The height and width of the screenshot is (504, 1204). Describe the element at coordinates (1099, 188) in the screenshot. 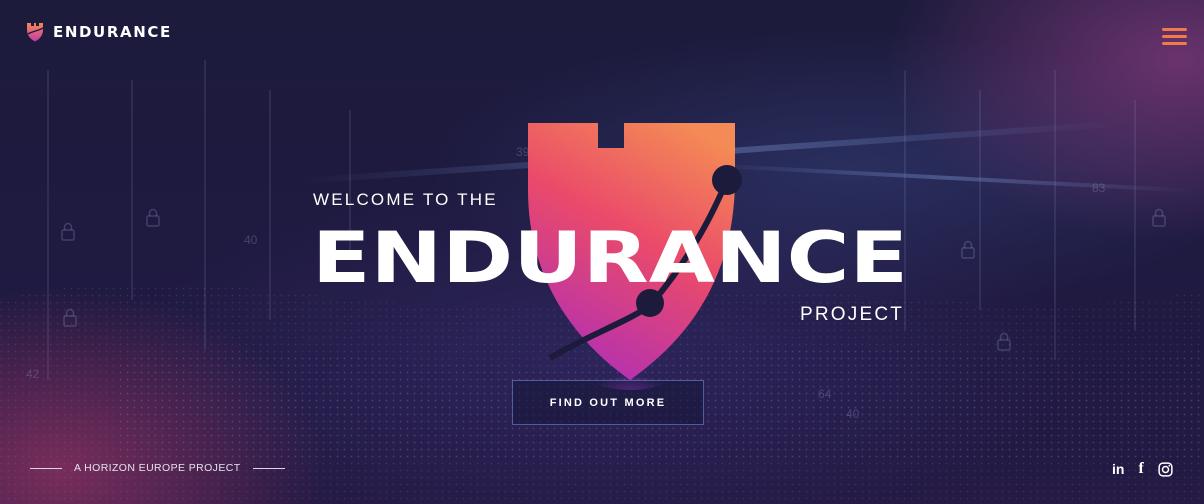

I see `background-number: 83` at that location.